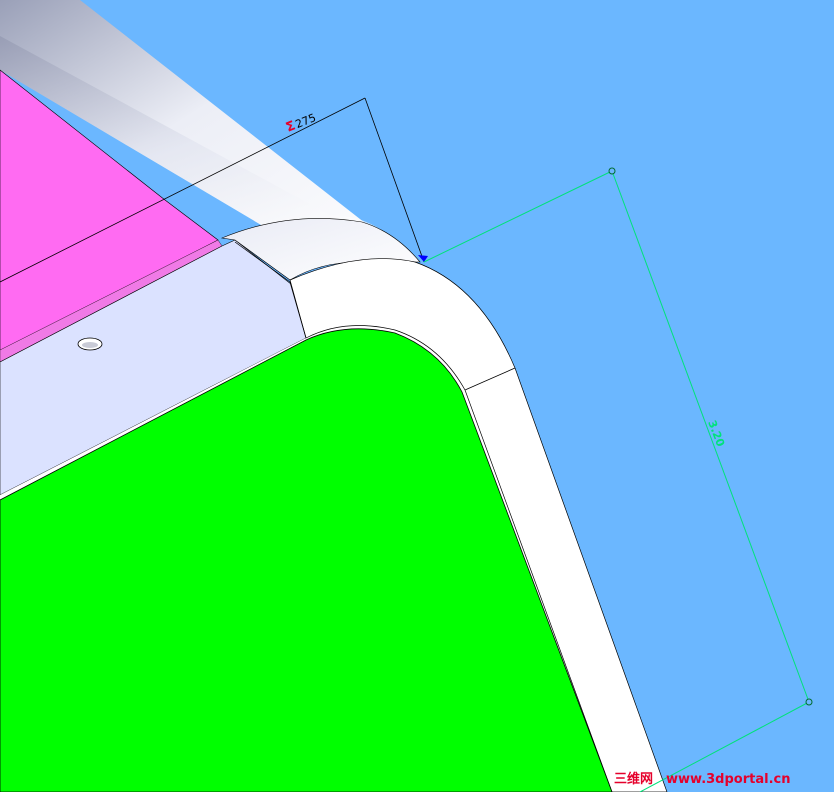  I want to click on watermark: 三维网 www.3dportal.cn, so click(702, 779).